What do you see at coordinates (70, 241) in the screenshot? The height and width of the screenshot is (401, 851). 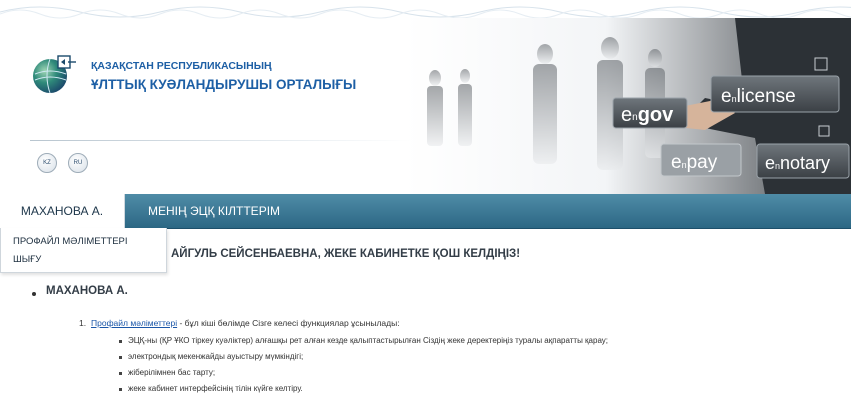 I see `menu-item-profile: ПРОФАЙЛ МӘЛІМЕТТЕРІ` at bounding box center [70, 241].